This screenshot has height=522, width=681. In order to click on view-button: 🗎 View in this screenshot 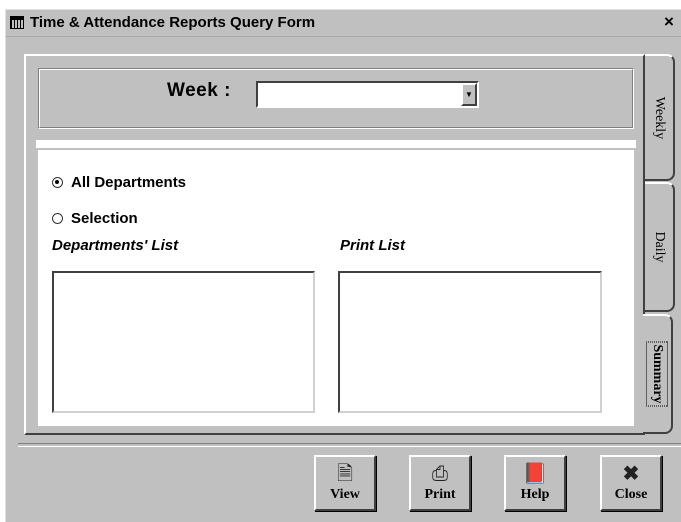, I will do `click(345, 483)`.